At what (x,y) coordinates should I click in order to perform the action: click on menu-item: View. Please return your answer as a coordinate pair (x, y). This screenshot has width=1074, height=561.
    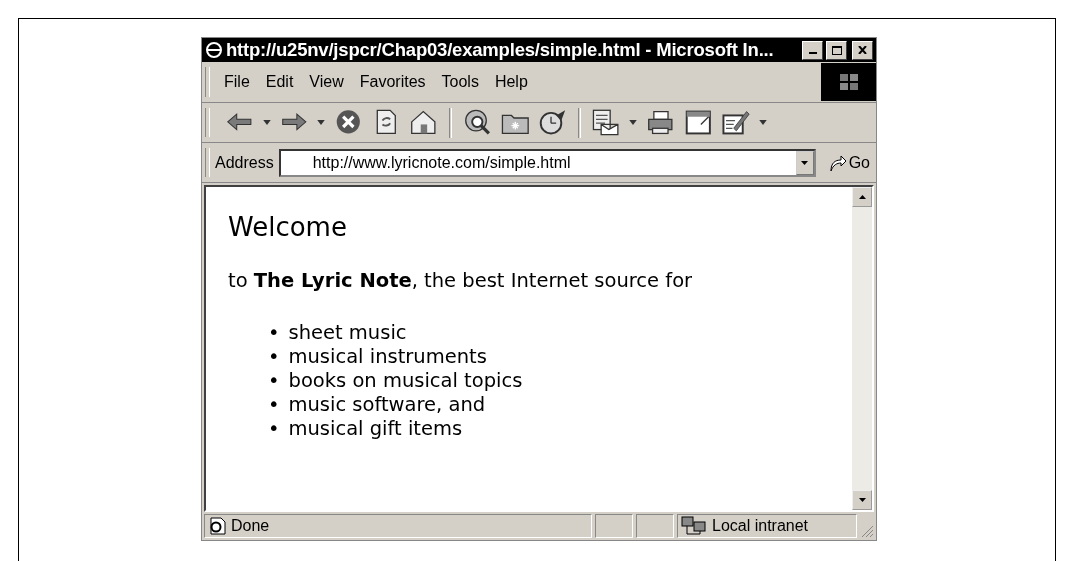
    Looking at the image, I should click on (326, 82).